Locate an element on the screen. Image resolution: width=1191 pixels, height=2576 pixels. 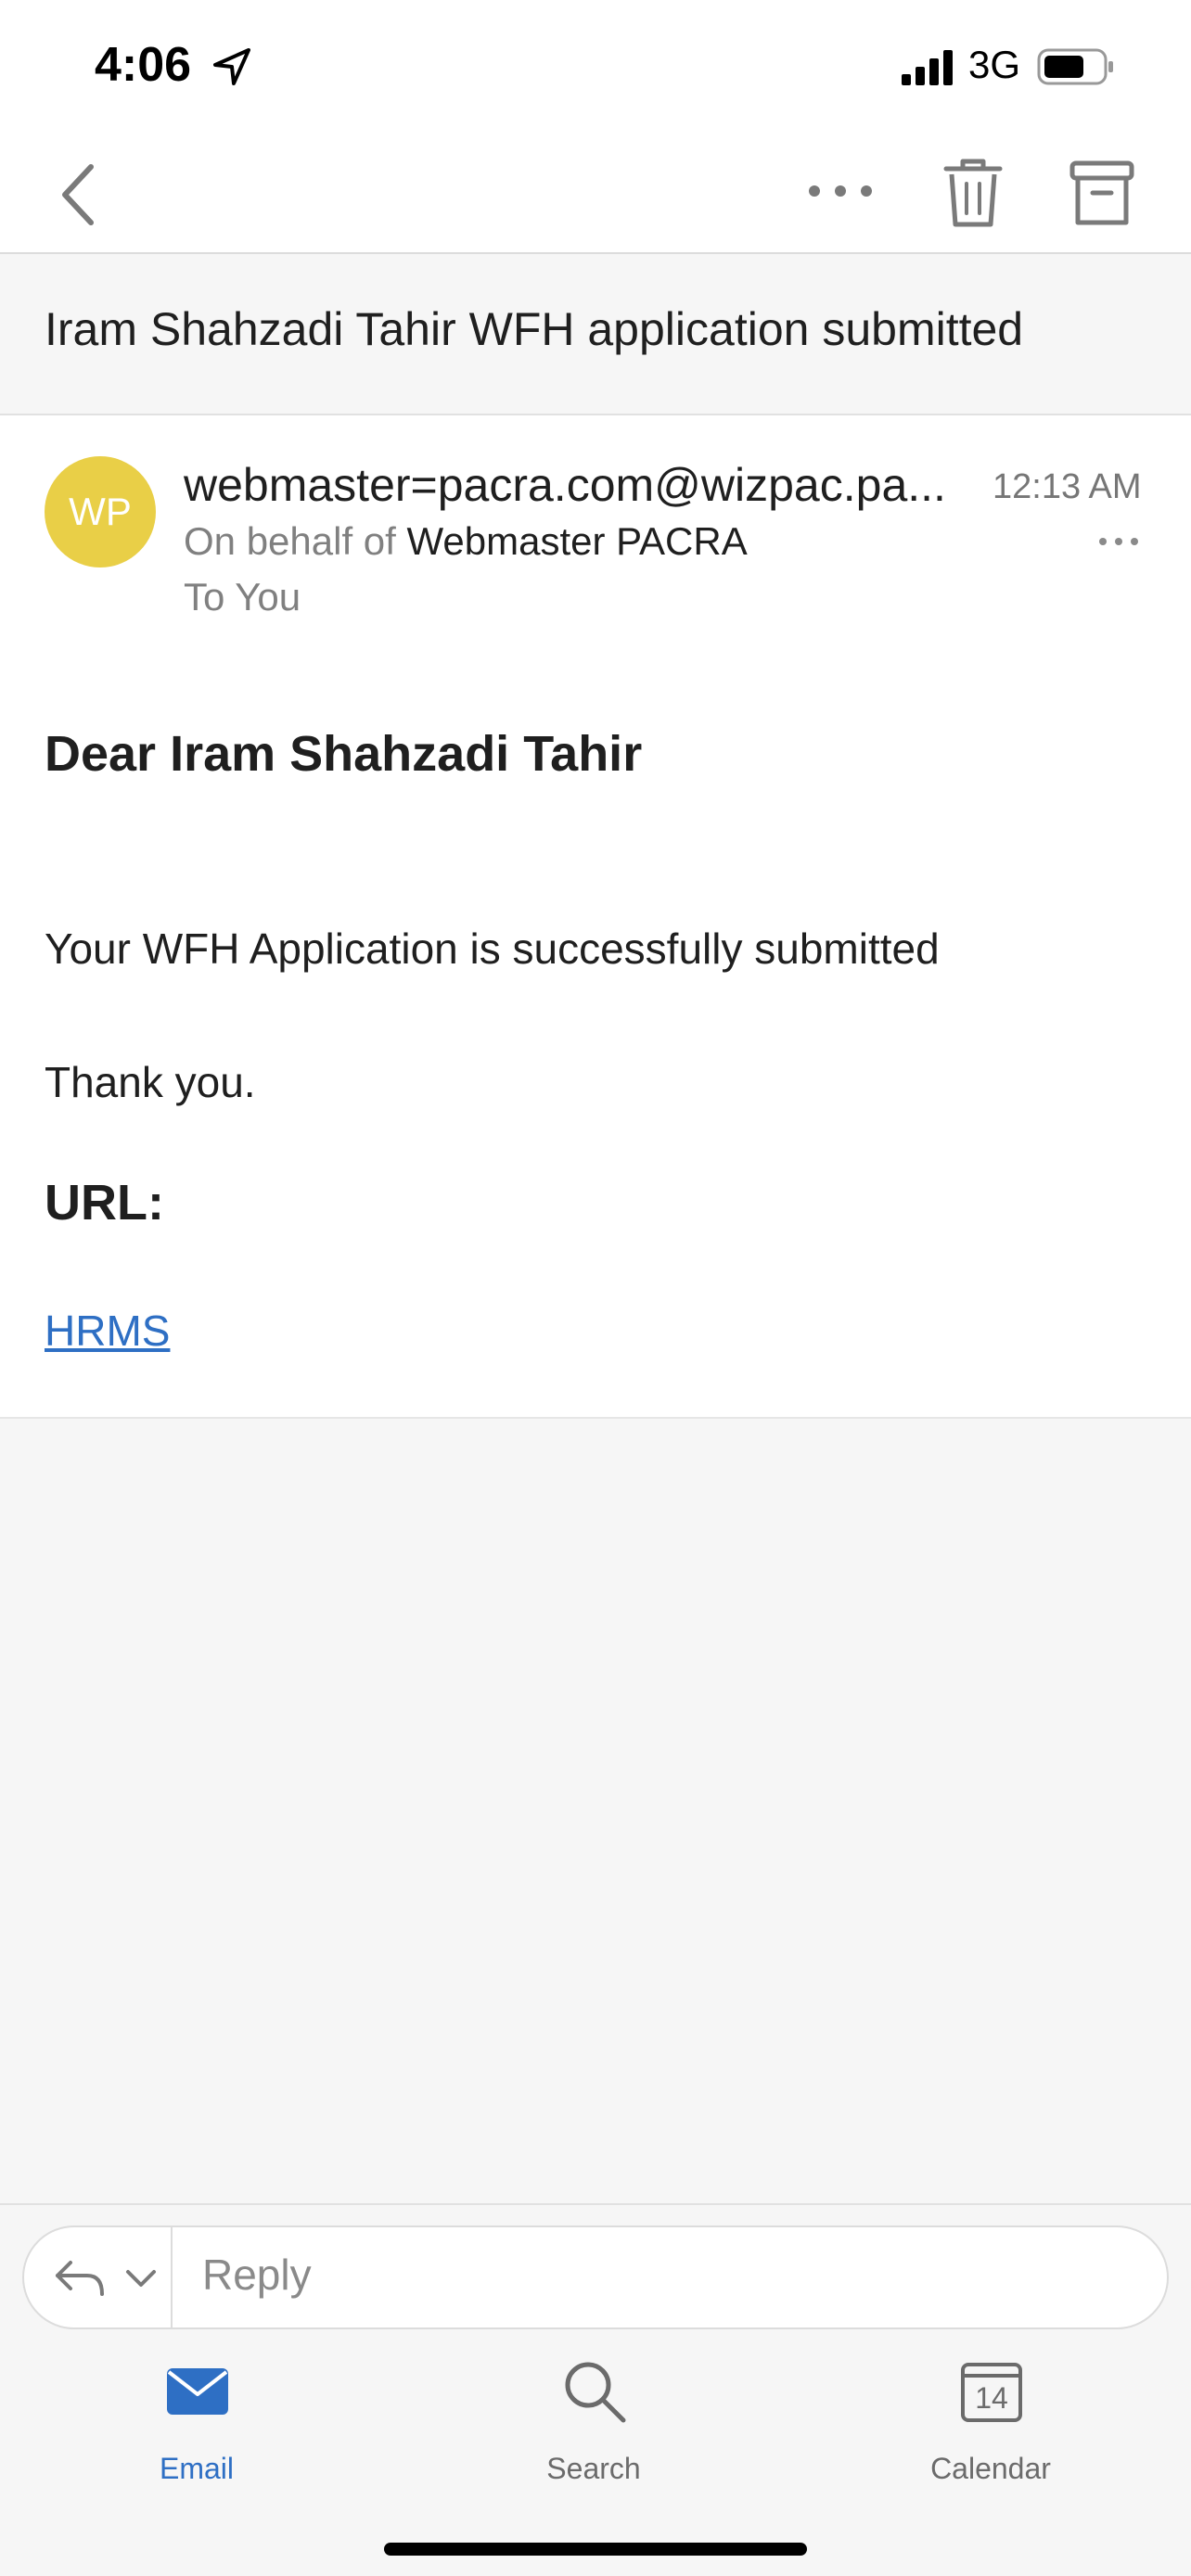
home-indicator is located at coordinates (595, 2549).